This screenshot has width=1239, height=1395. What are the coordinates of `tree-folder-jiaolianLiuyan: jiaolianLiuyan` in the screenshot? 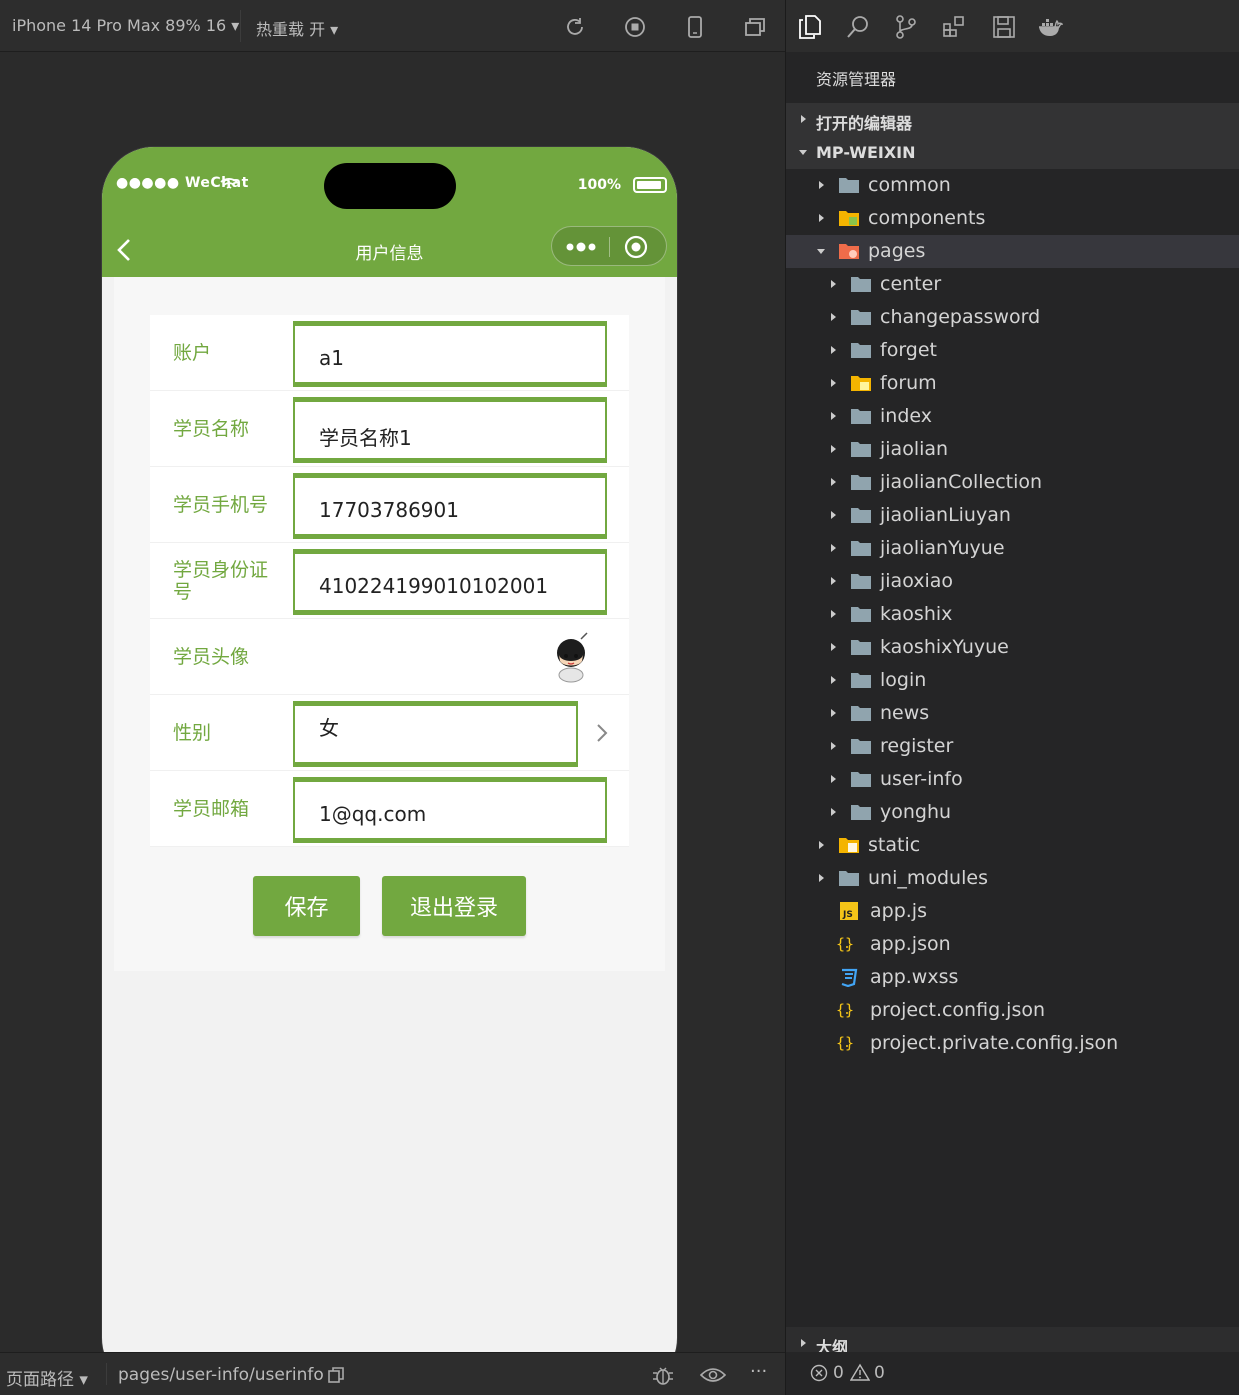 It's located at (1012, 515).